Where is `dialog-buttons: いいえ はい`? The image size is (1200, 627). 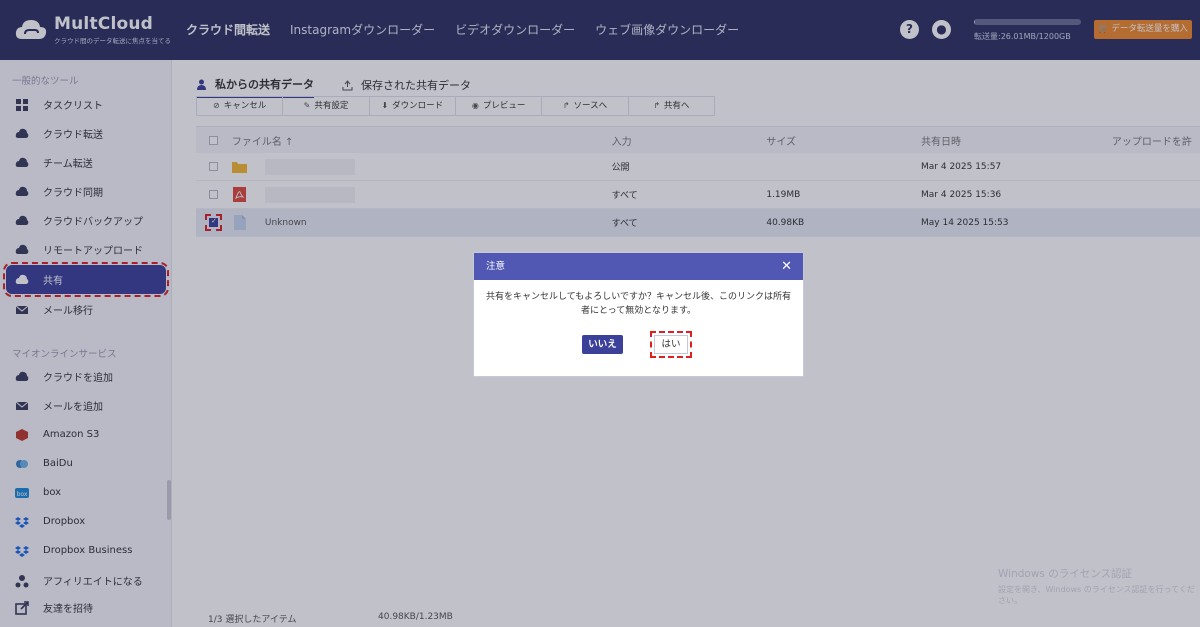 dialog-buttons: いいえ はい is located at coordinates (639, 344).